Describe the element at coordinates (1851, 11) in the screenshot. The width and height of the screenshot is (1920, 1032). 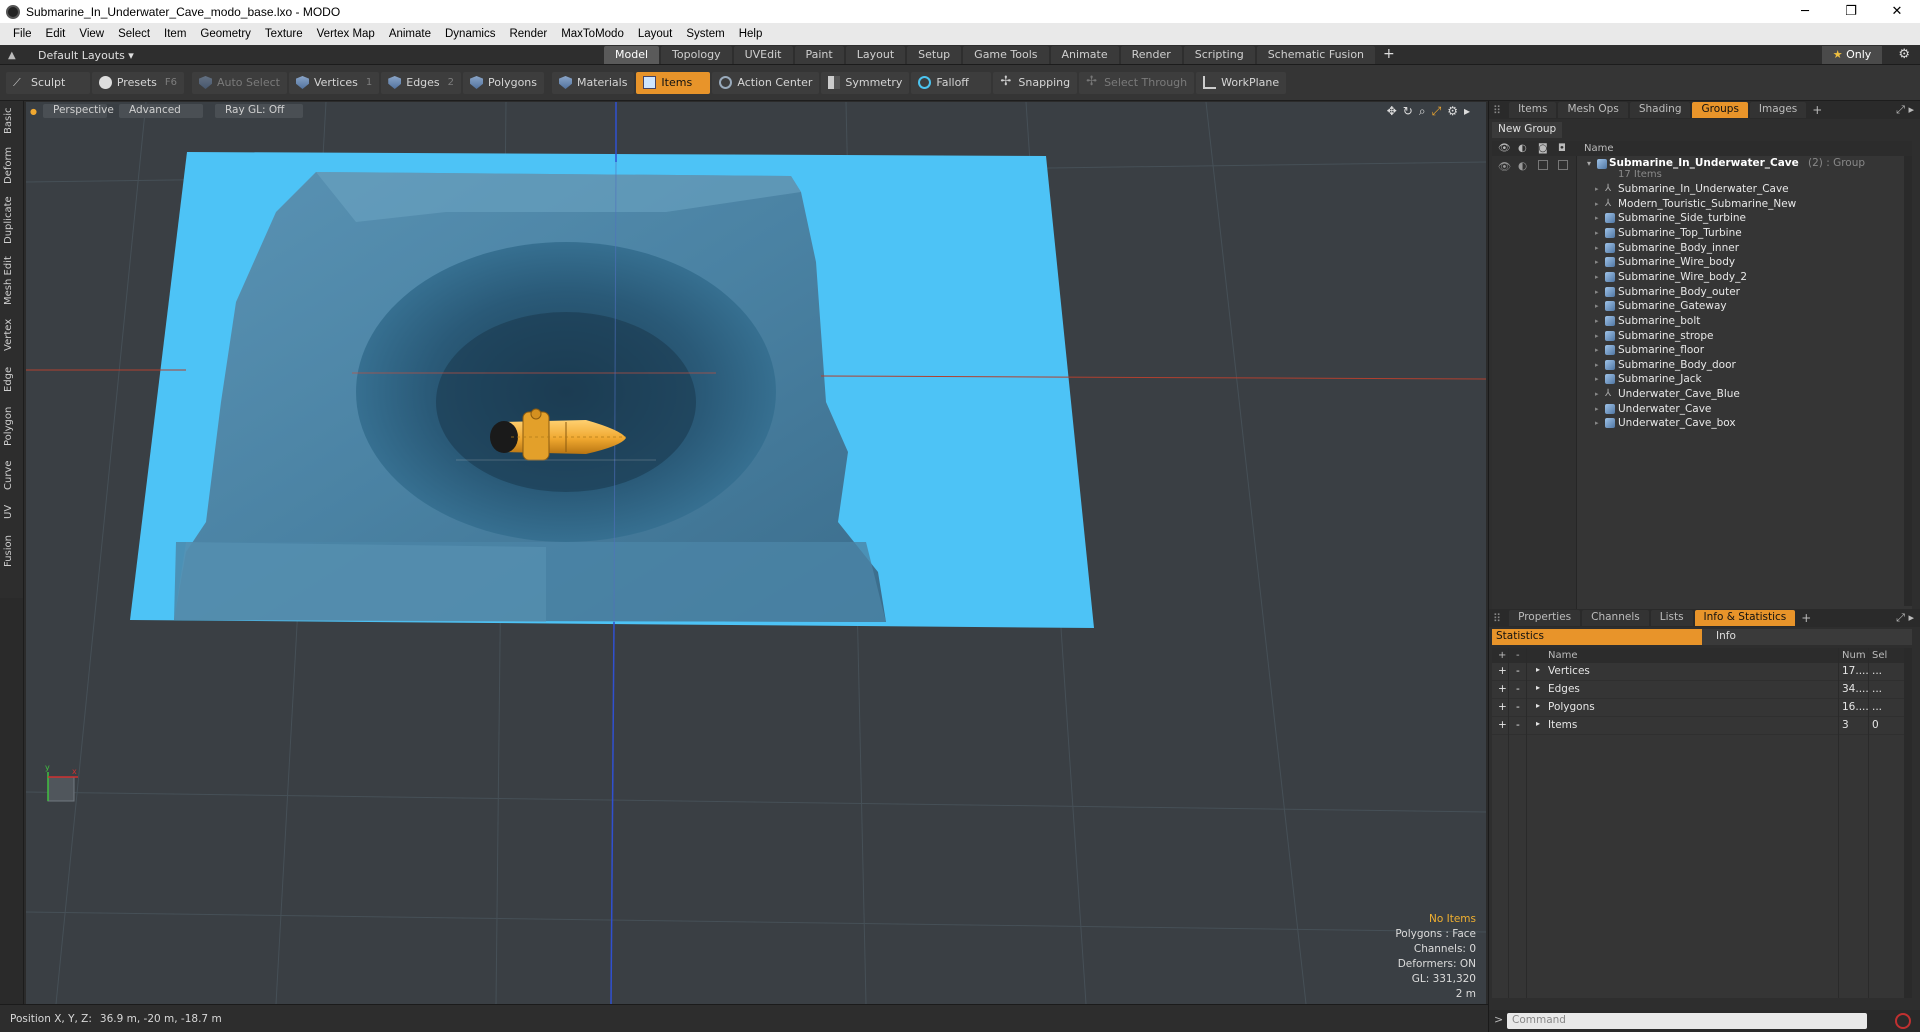
I see `maximize-button: ❐` at that location.